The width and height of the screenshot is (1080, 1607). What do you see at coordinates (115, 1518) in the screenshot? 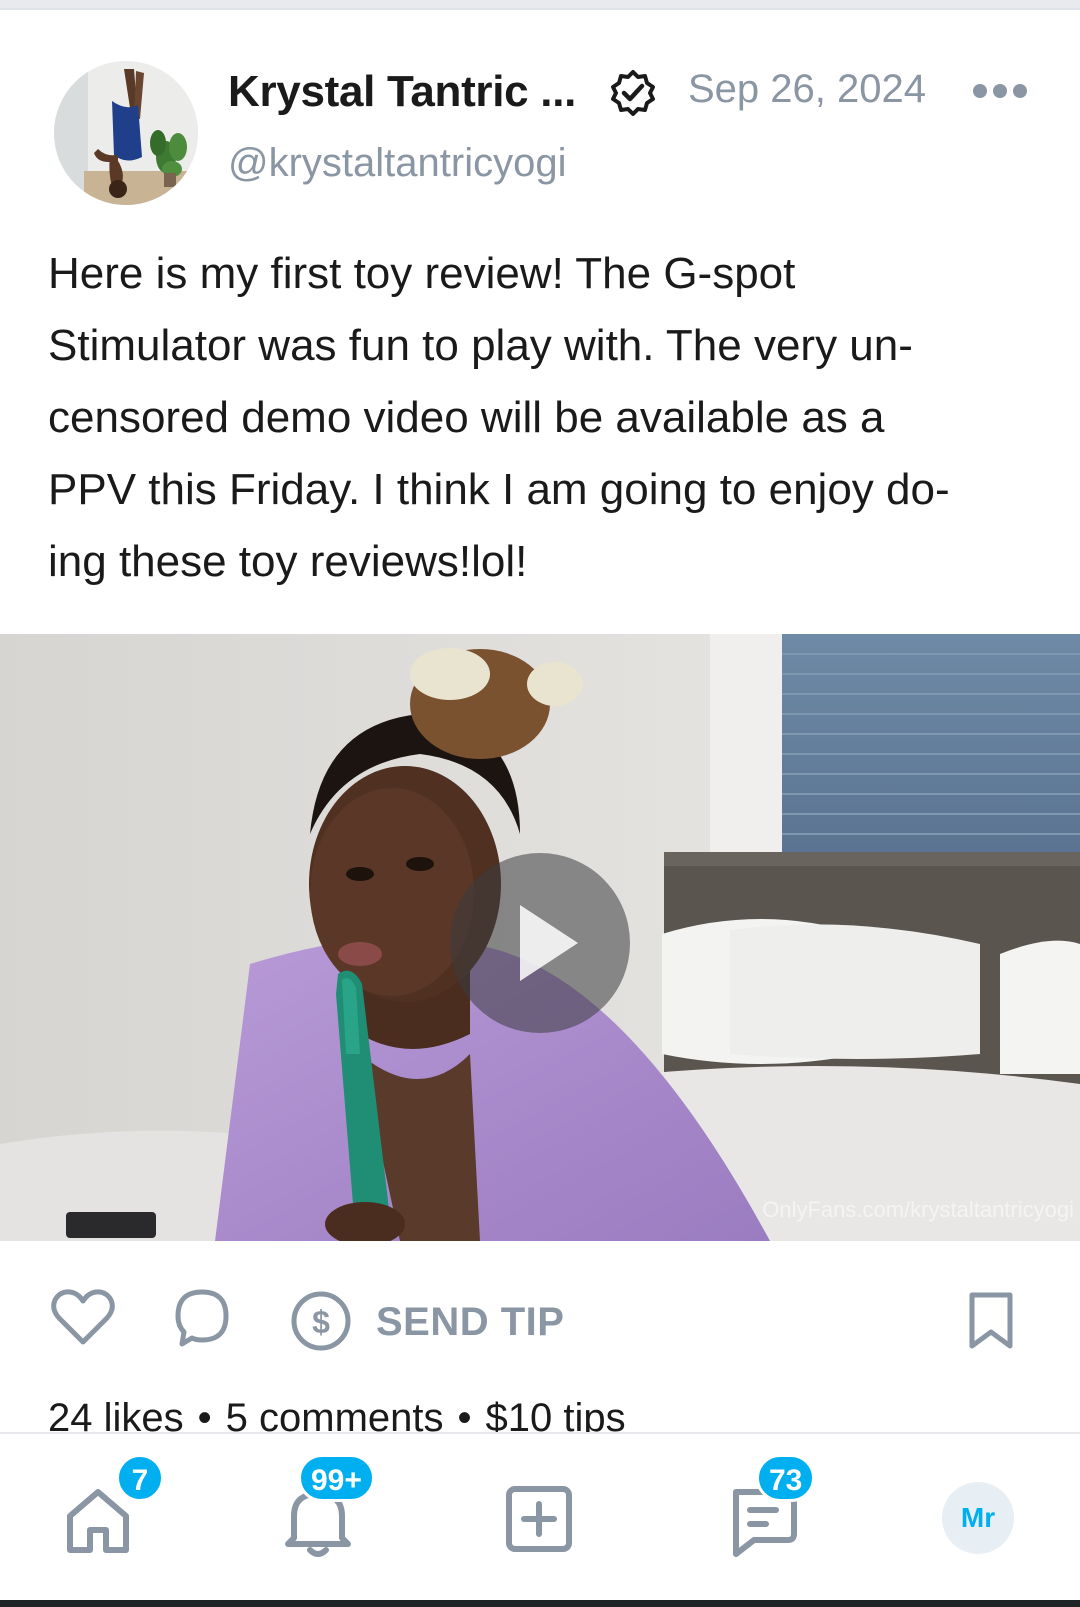
I see `nav-home: 7` at bounding box center [115, 1518].